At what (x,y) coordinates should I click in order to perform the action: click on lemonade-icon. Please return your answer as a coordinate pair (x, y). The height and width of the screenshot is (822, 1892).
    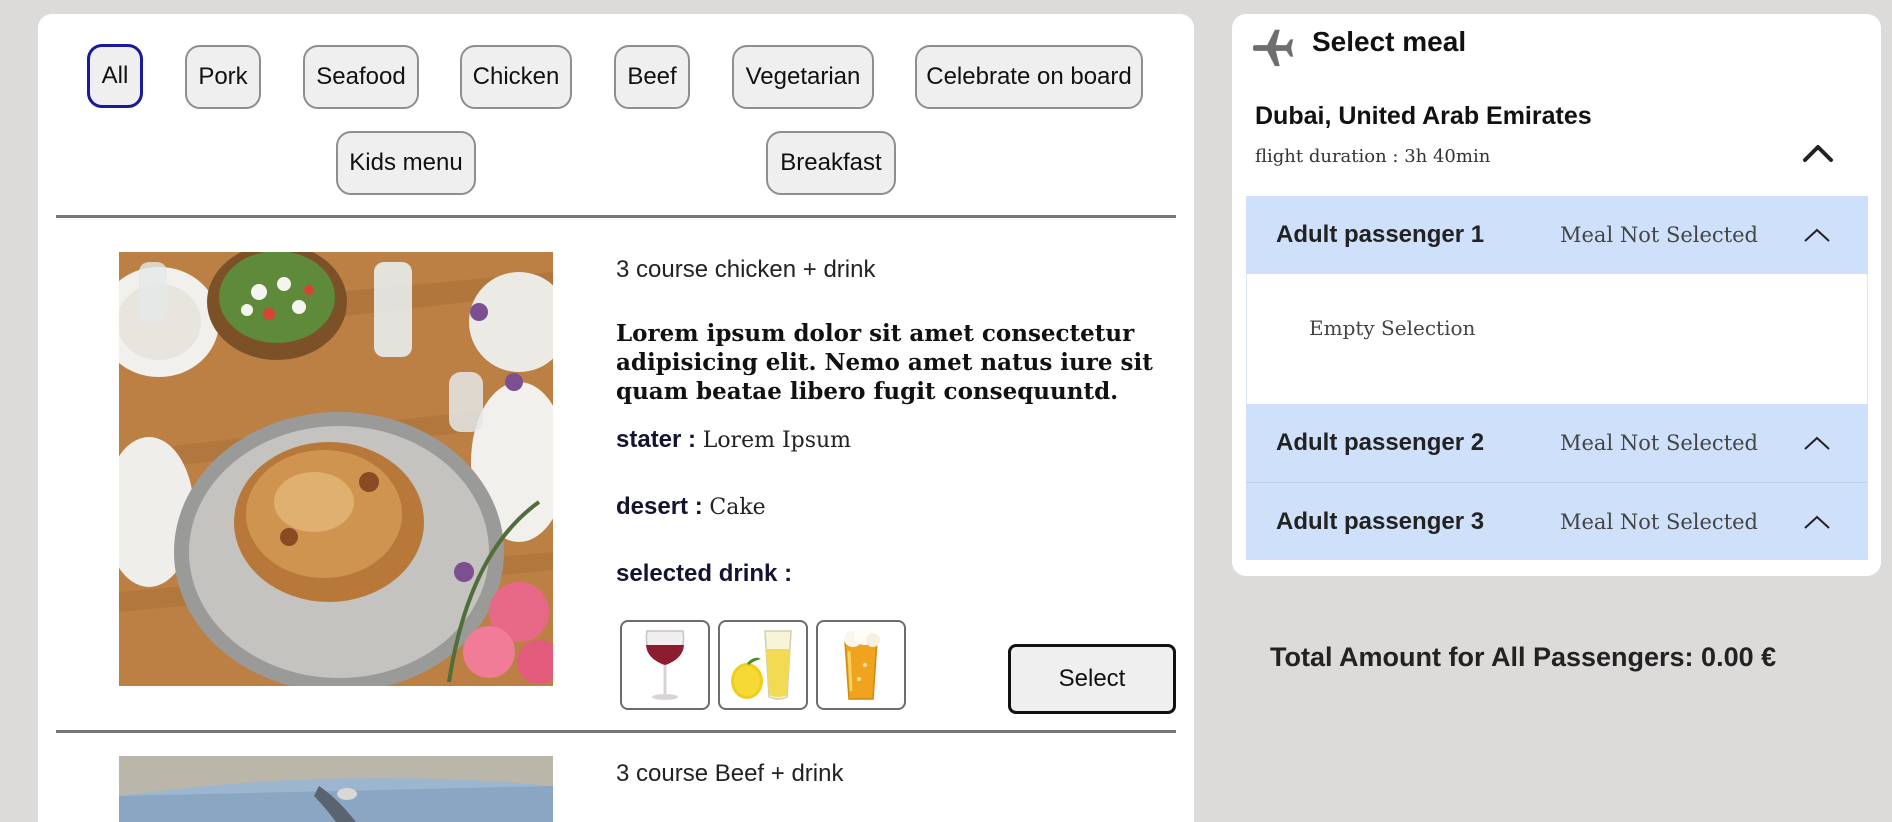
    Looking at the image, I should click on (761, 665).